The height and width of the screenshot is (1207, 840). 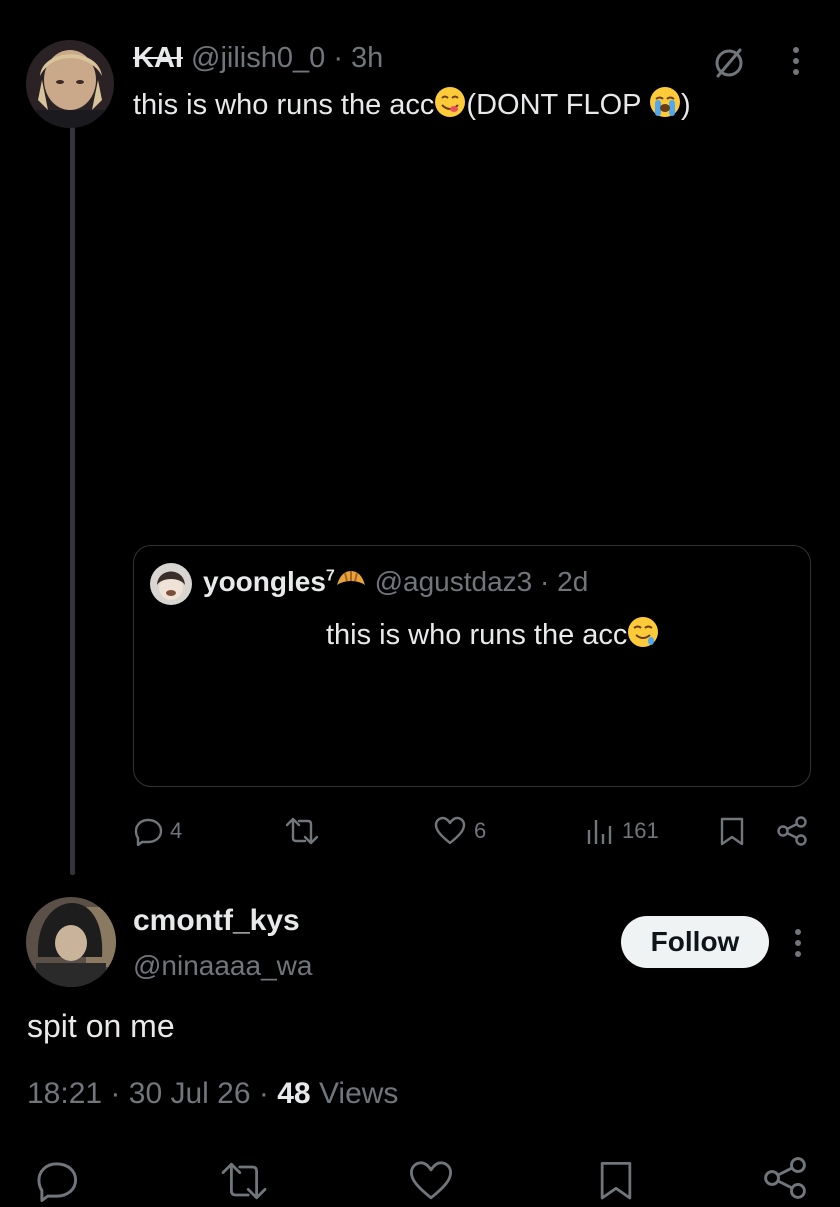 What do you see at coordinates (222, 966) in the screenshot?
I see `reply-handle: @ninaaaa_wa` at bounding box center [222, 966].